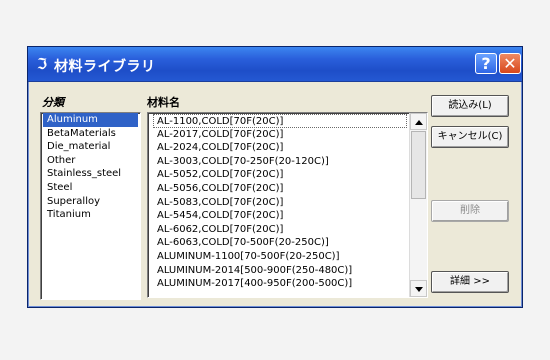 Image resolution: width=550 pixels, height=360 pixels. Describe the element at coordinates (470, 282) in the screenshot. I see `details-button: 詳細 >>` at that location.